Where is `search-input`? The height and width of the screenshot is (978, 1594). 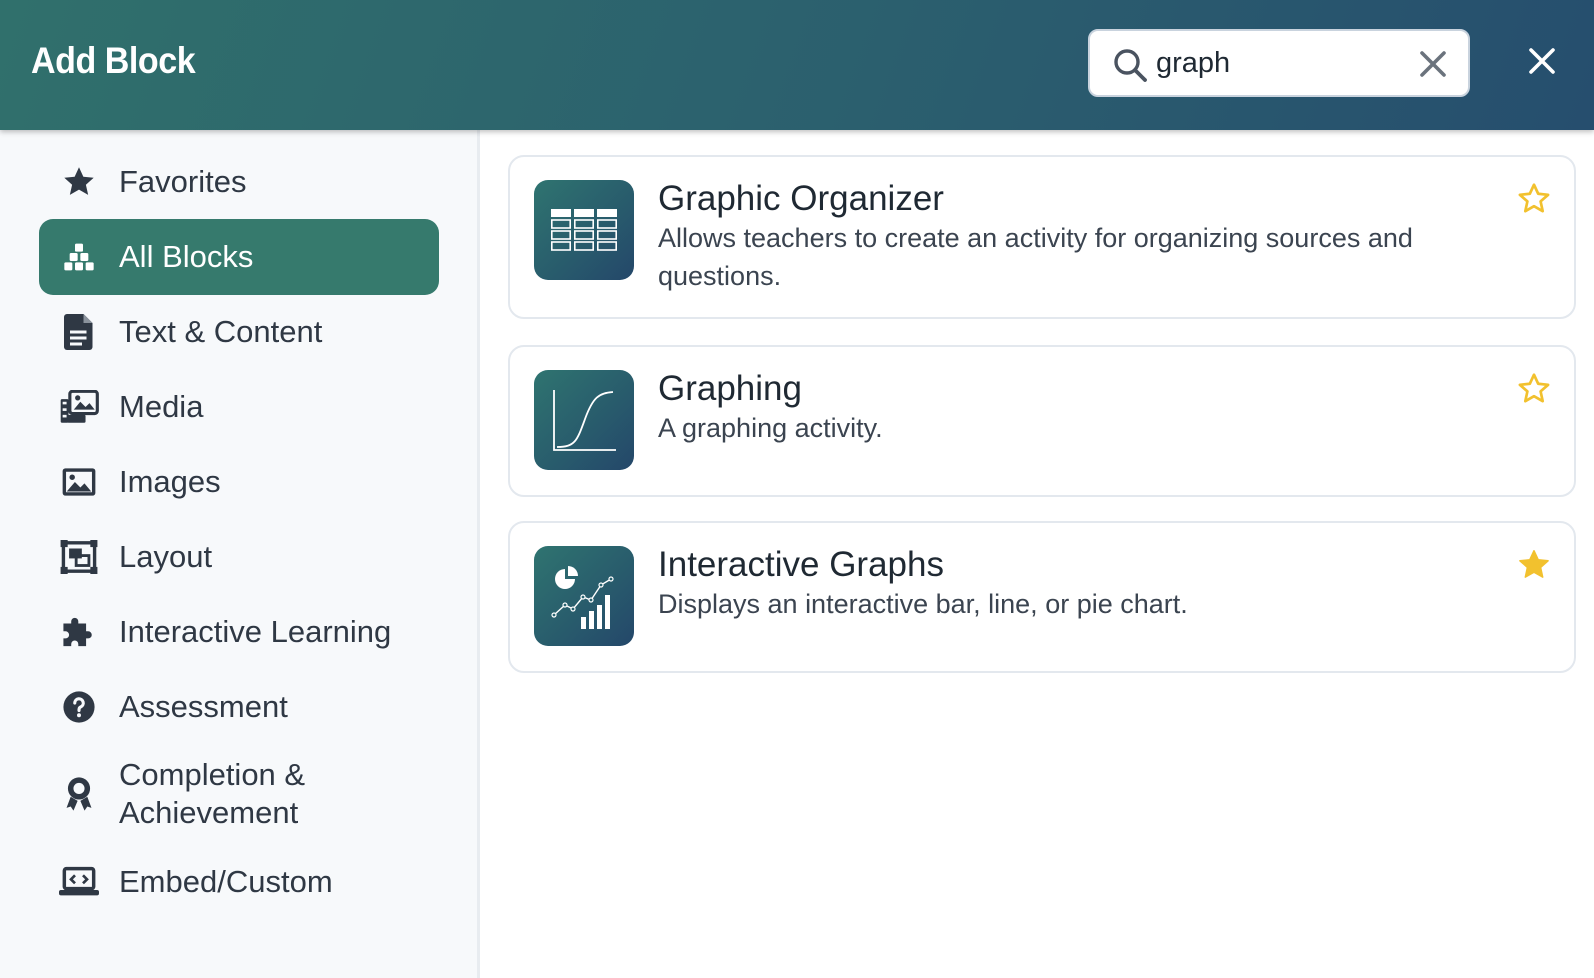
search-input is located at coordinates (1276, 63).